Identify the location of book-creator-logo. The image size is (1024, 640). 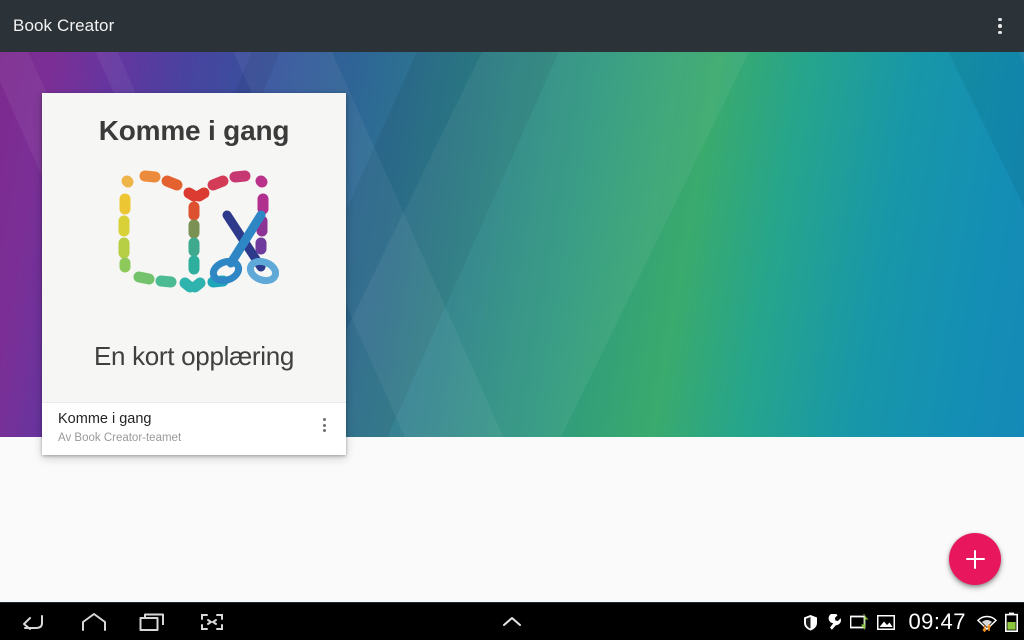
(194, 230).